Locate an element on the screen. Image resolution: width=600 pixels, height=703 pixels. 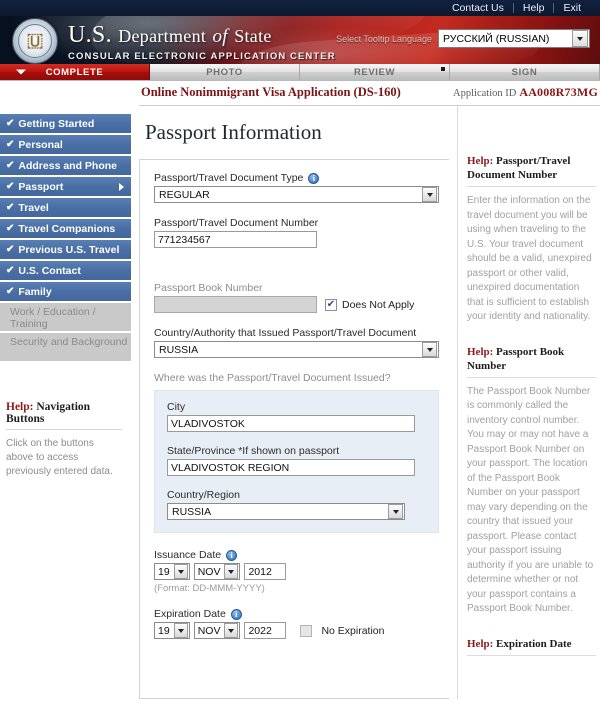
issuance-date-label: Issuance Date is located at coordinates (188, 555).